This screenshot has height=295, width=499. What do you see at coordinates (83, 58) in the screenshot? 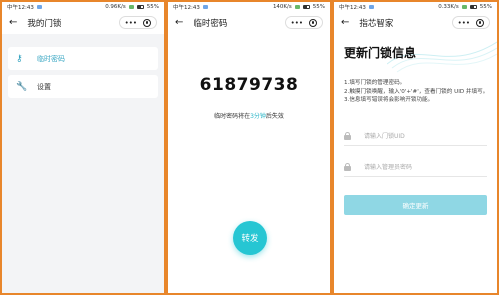
I see `menu-item-temp-password: ⚷ 临时密码` at bounding box center [83, 58].